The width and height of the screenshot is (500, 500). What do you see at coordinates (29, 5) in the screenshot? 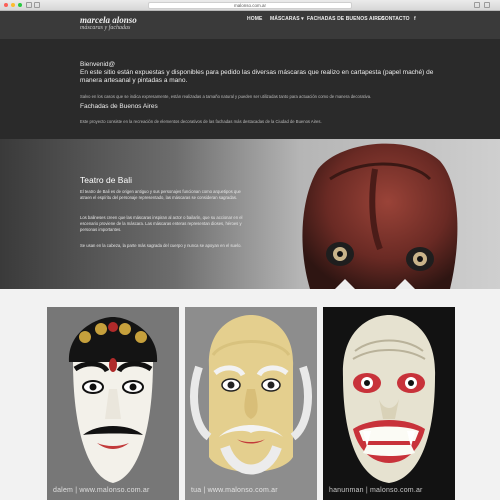
I see `back-icon` at bounding box center [29, 5].